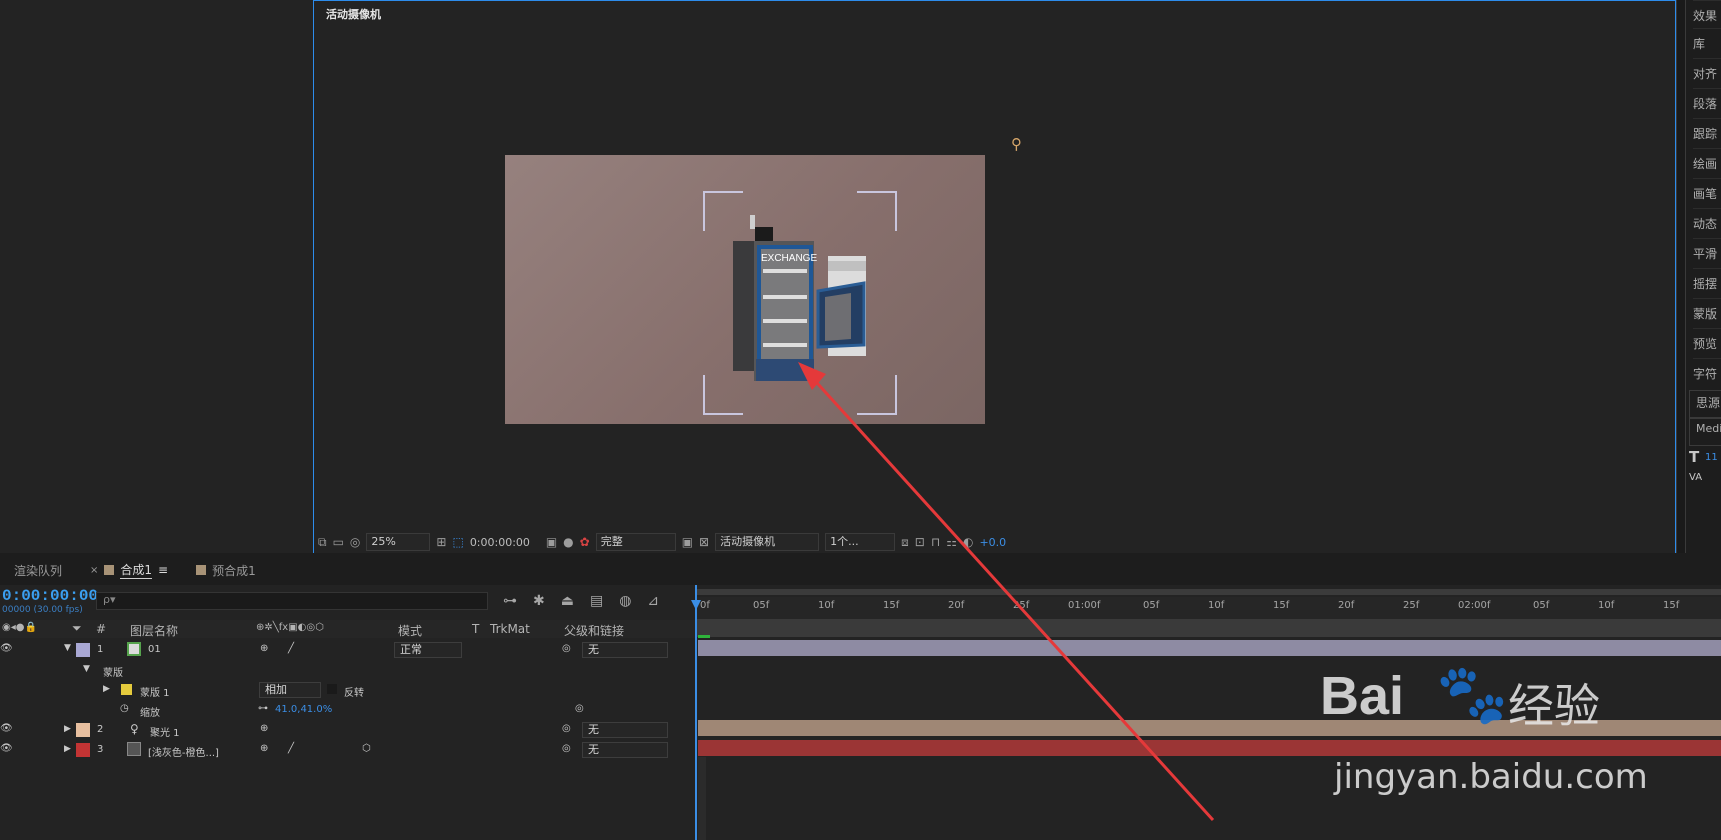  I want to click on watermark-url: jingyan.baidu.com, so click(1491, 777).